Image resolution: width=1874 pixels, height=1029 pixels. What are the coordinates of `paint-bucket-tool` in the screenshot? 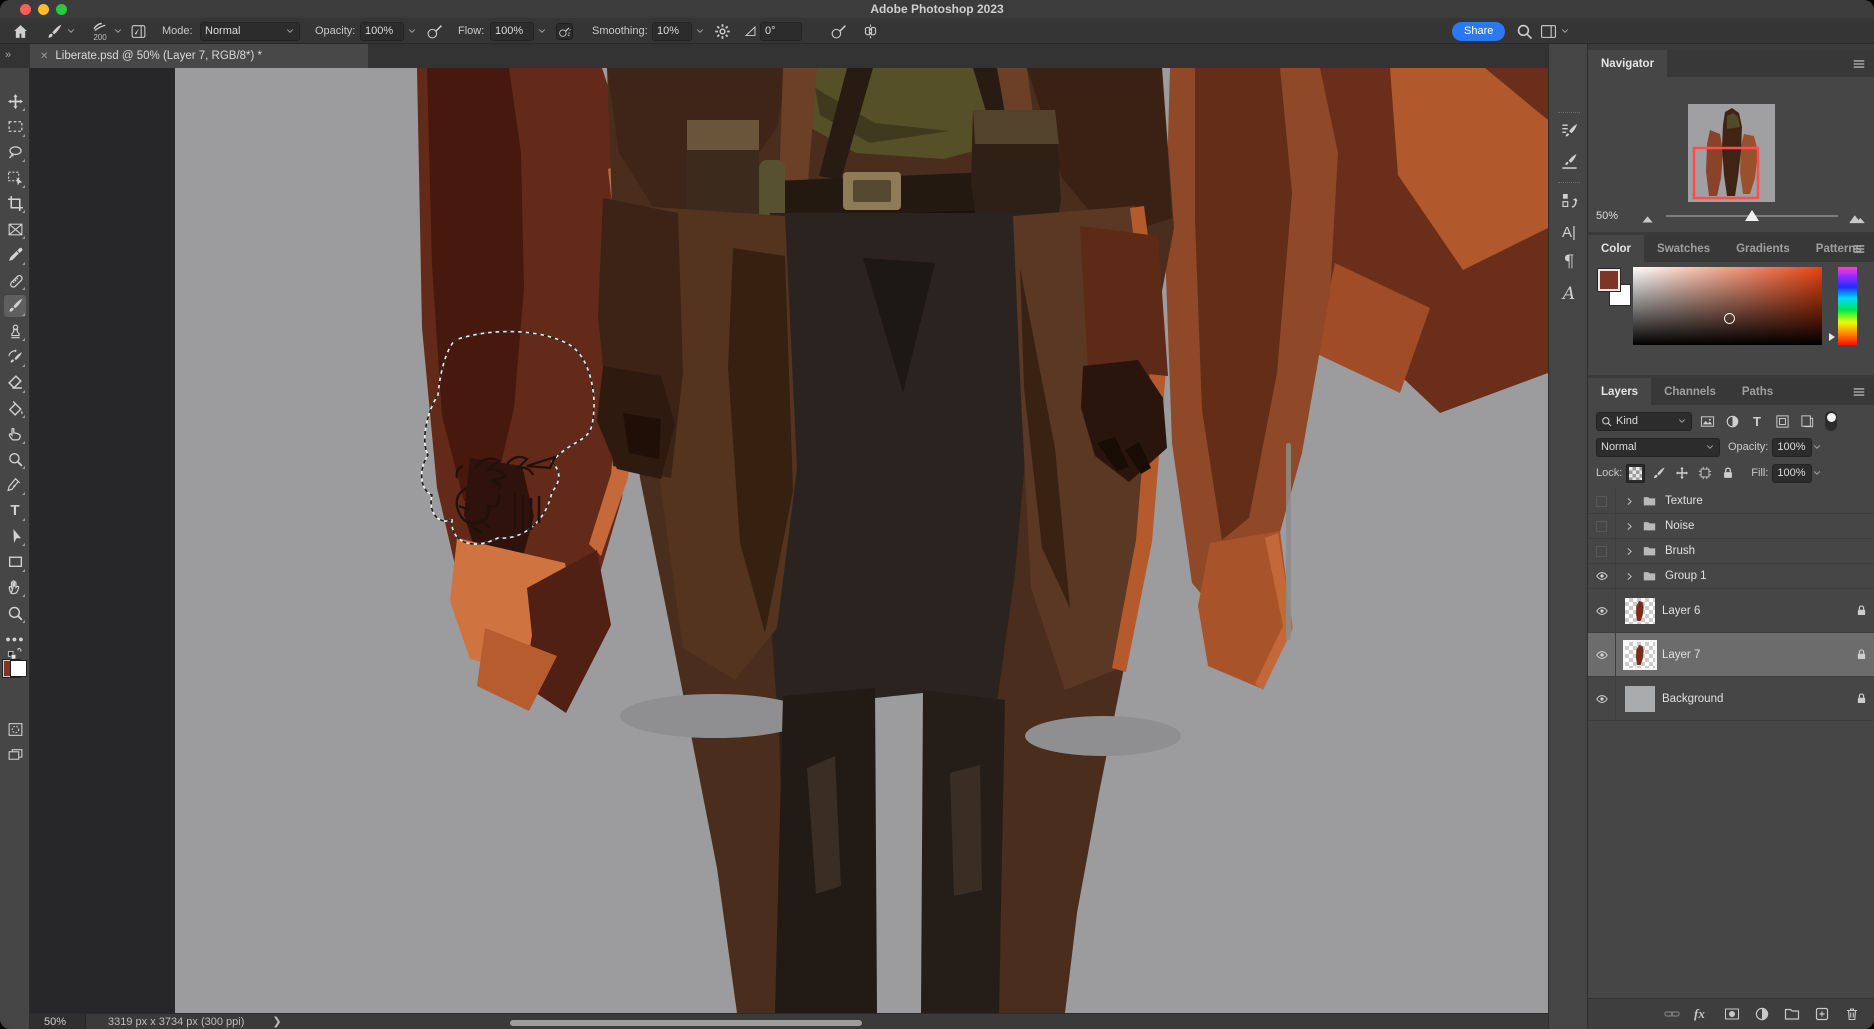 It's located at (15, 408).